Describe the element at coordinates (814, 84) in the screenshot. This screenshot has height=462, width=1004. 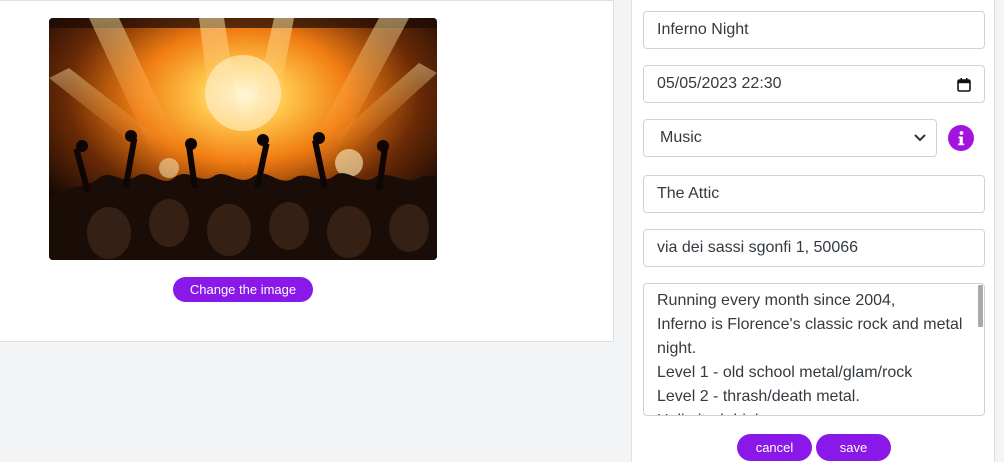
I see `event-datetime-input: 05/05/2023 22:30` at that location.